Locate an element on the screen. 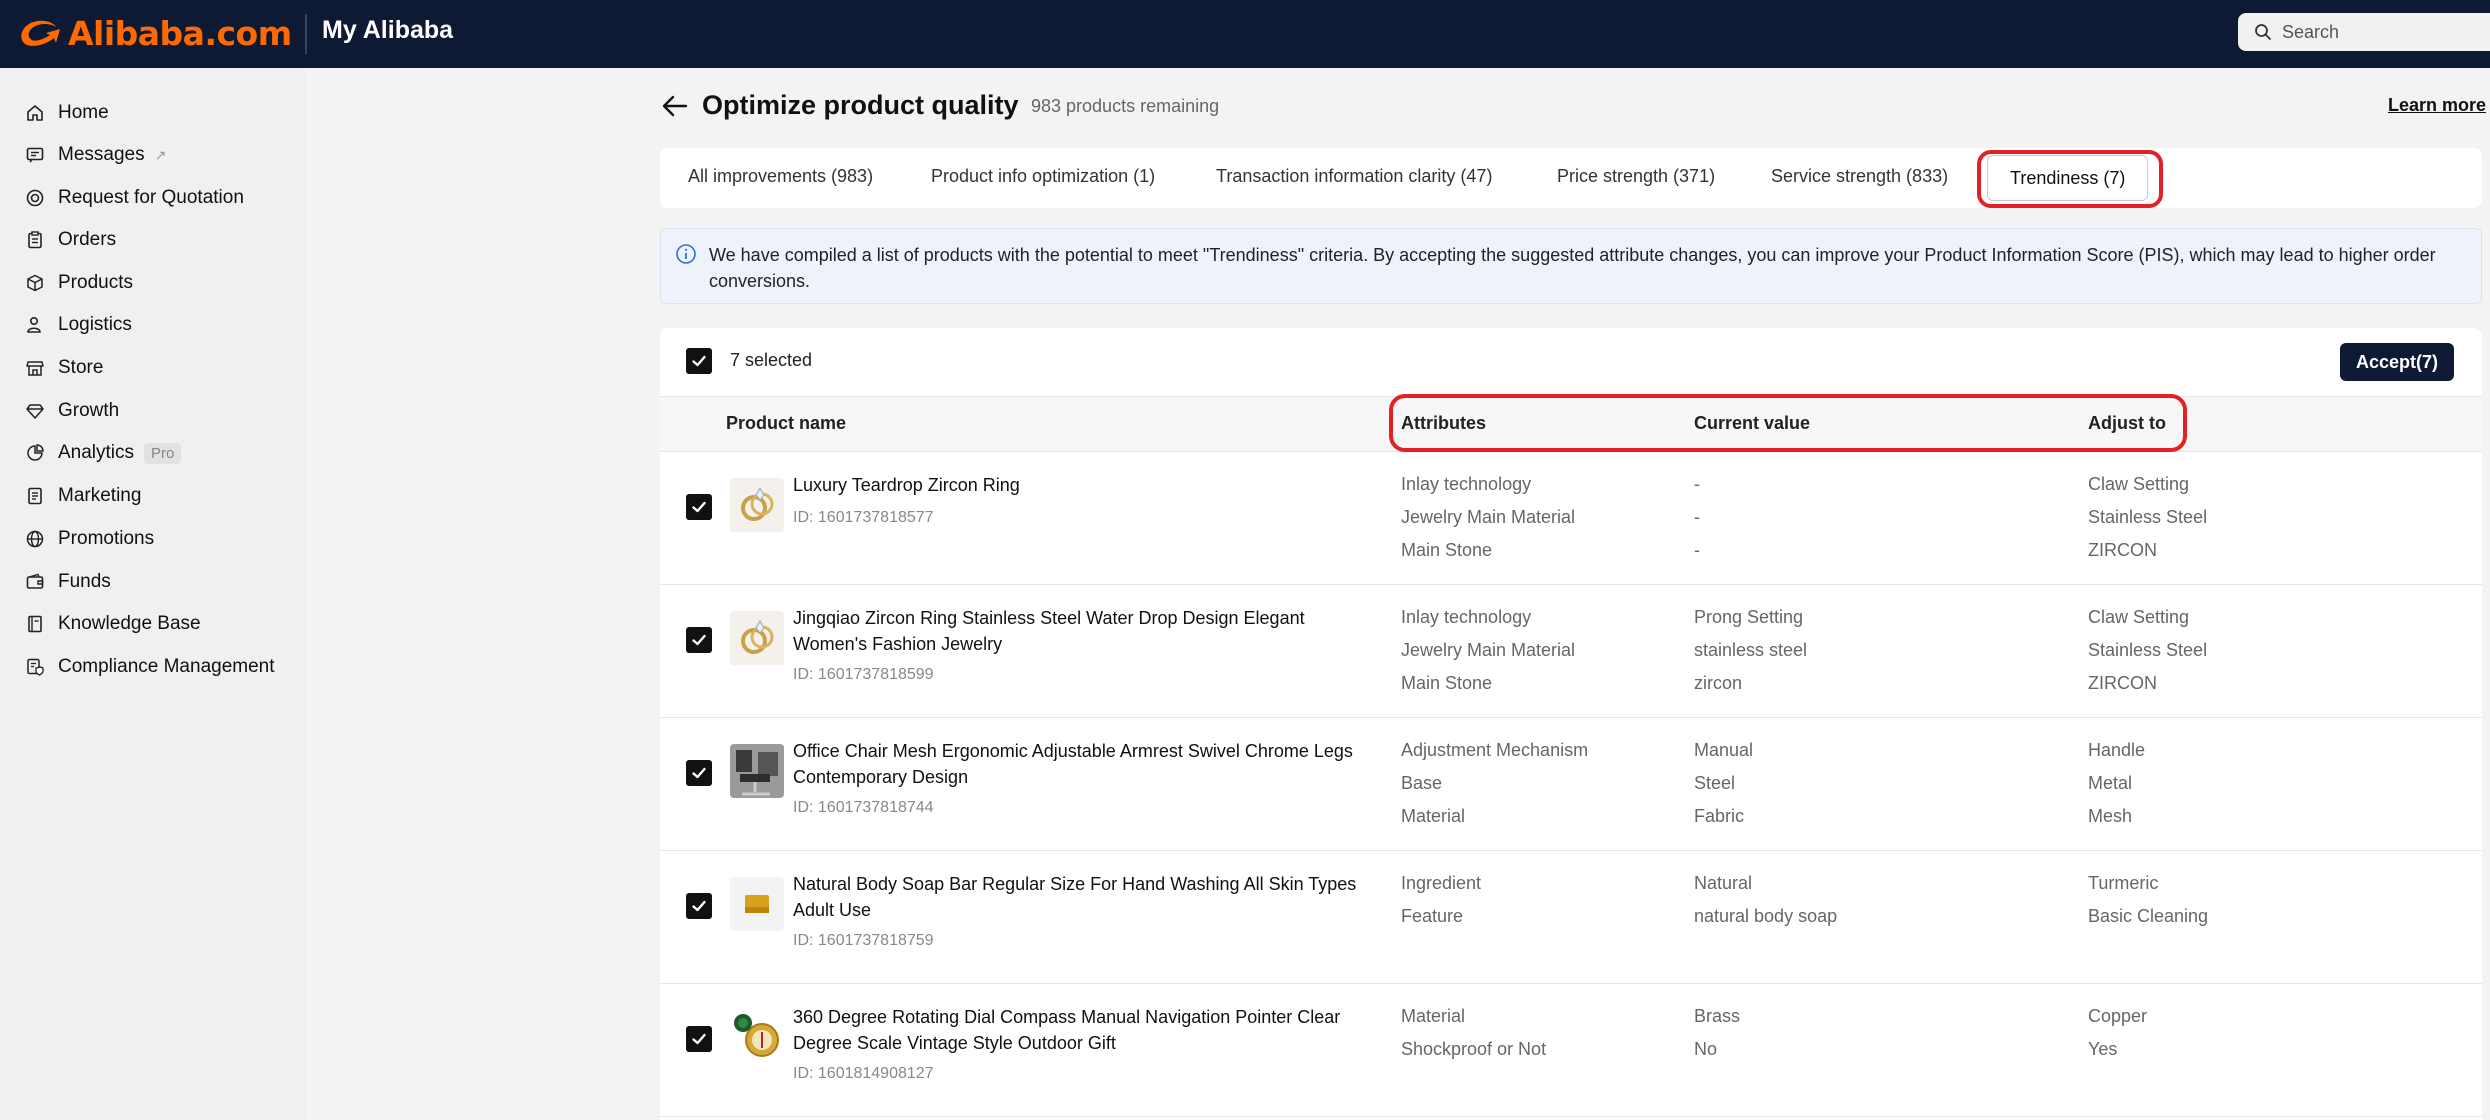  sidebar-item-promotions: Promotions is located at coordinates (89, 539).